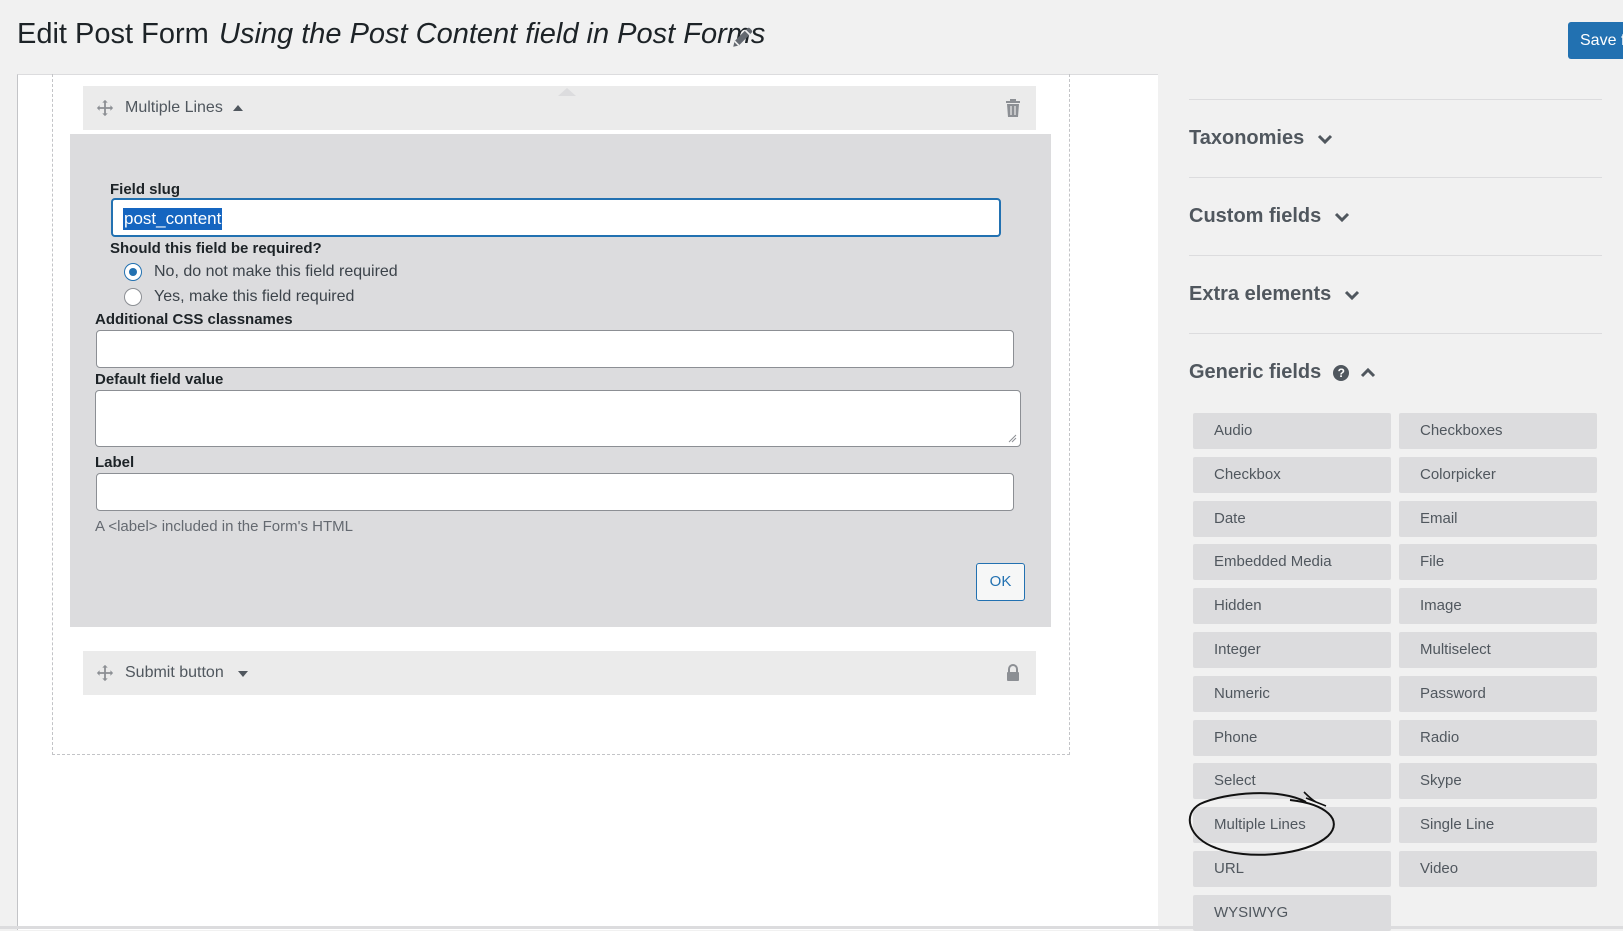  Describe the element at coordinates (1292, 606) in the screenshot. I see `generic-field-button: Hidden` at that location.